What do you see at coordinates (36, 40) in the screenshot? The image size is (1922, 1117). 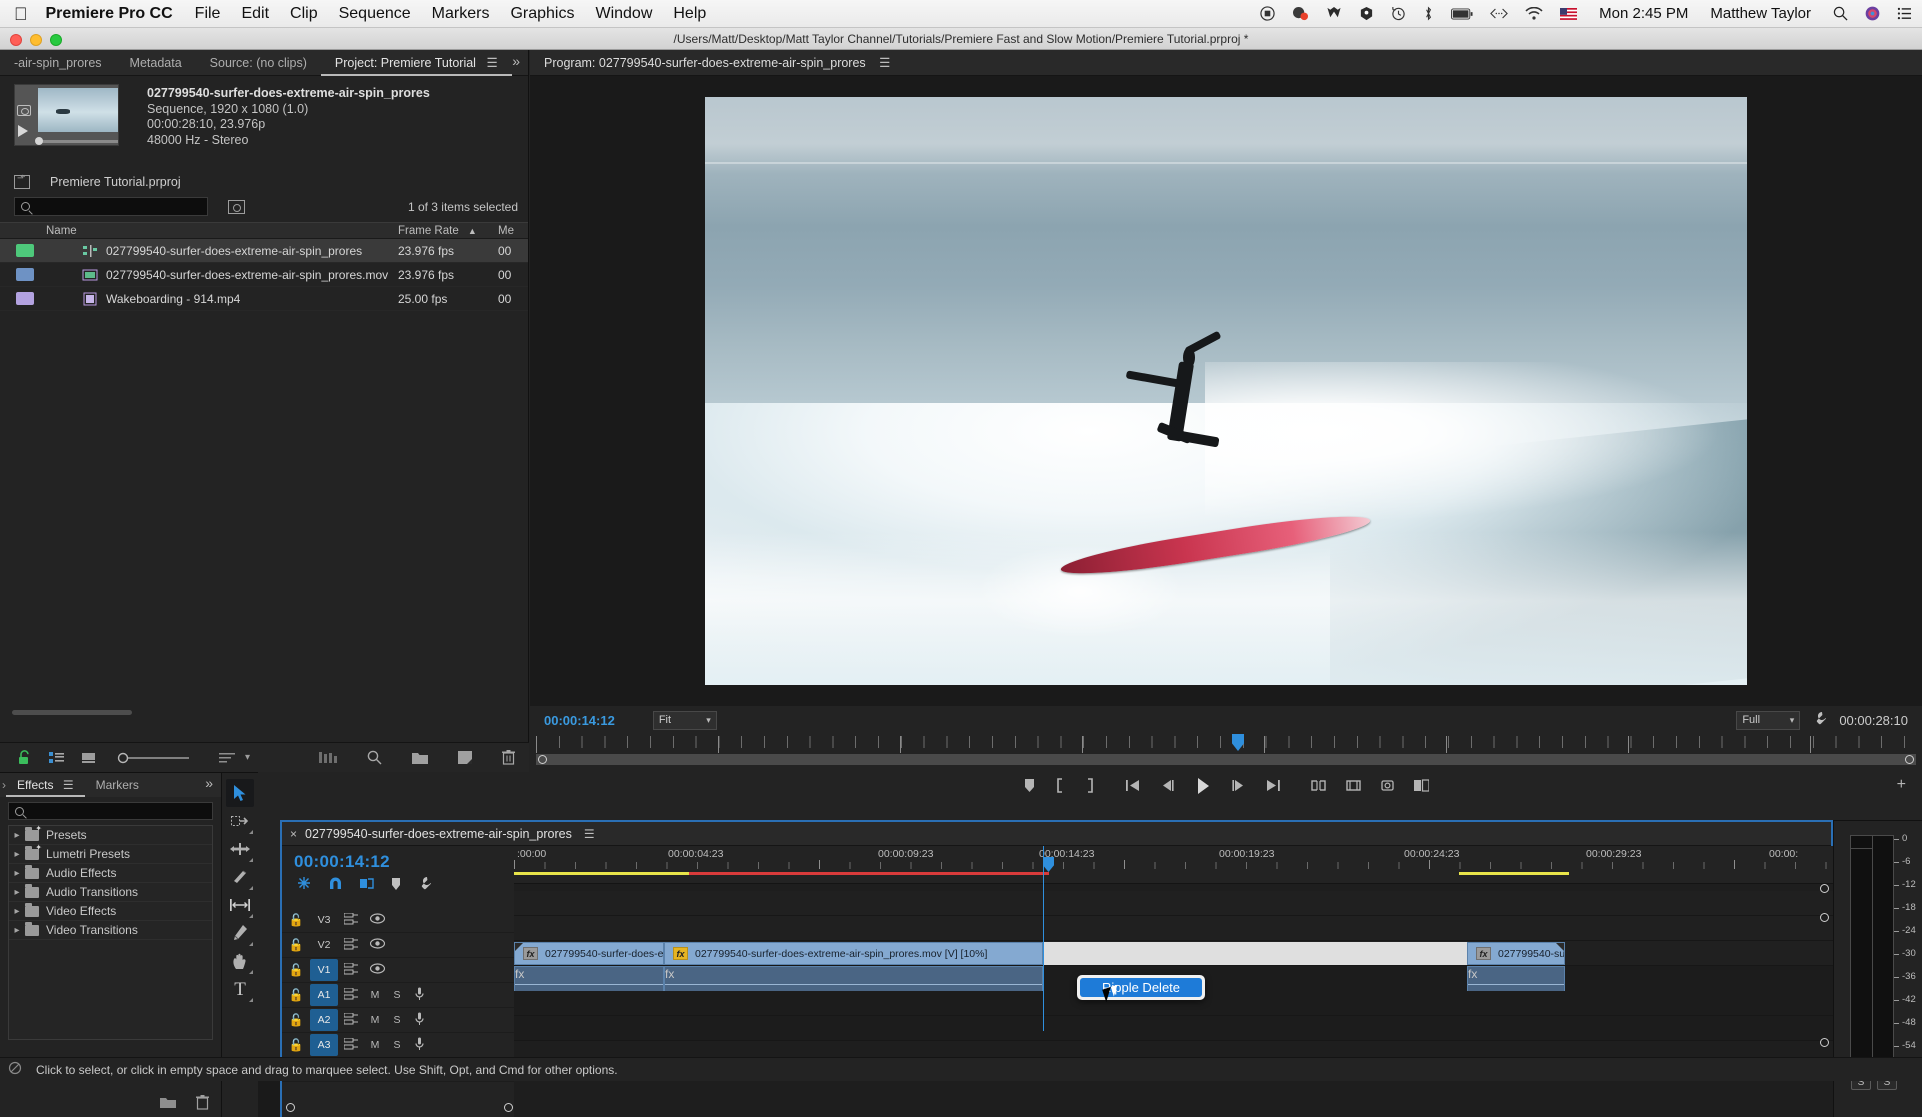 I see `minimize-window-button` at bounding box center [36, 40].